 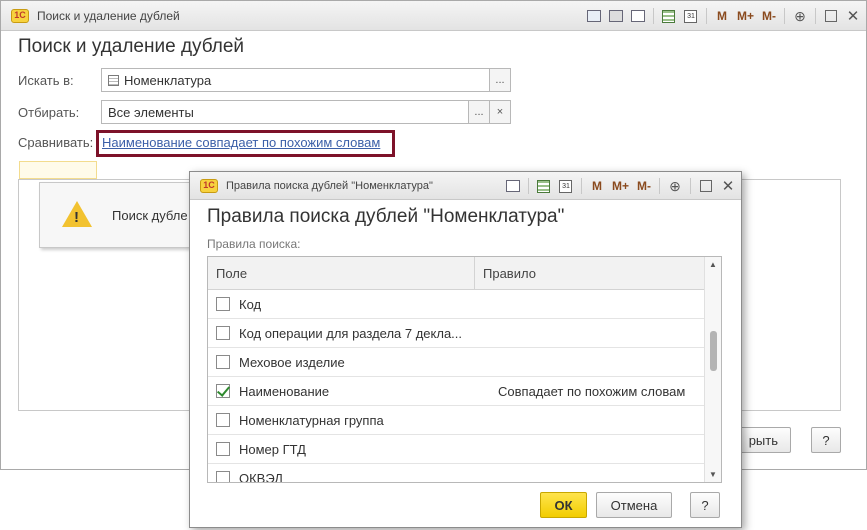 What do you see at coordinates (499, 112) in the screenshot?
I see `filter-clear-button: ×` at bounding box center [499, 112].